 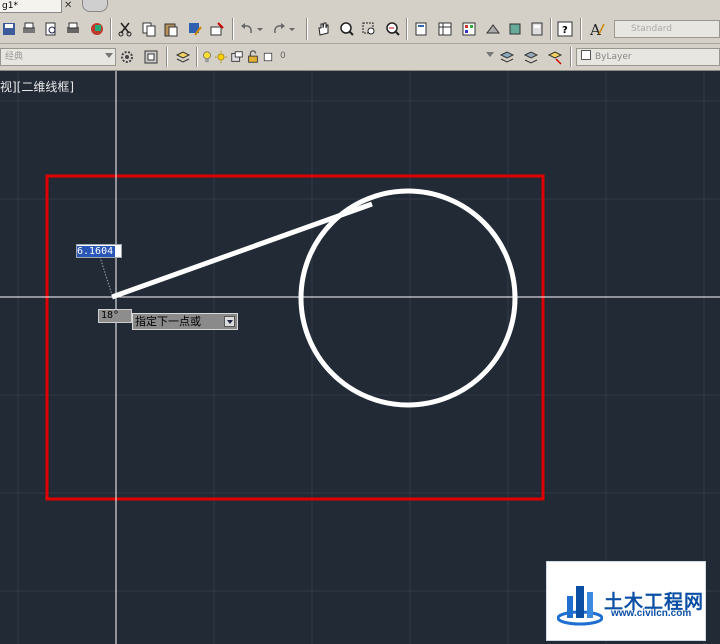 I want to click on print-preview-icon, so click(x=51, y=29).